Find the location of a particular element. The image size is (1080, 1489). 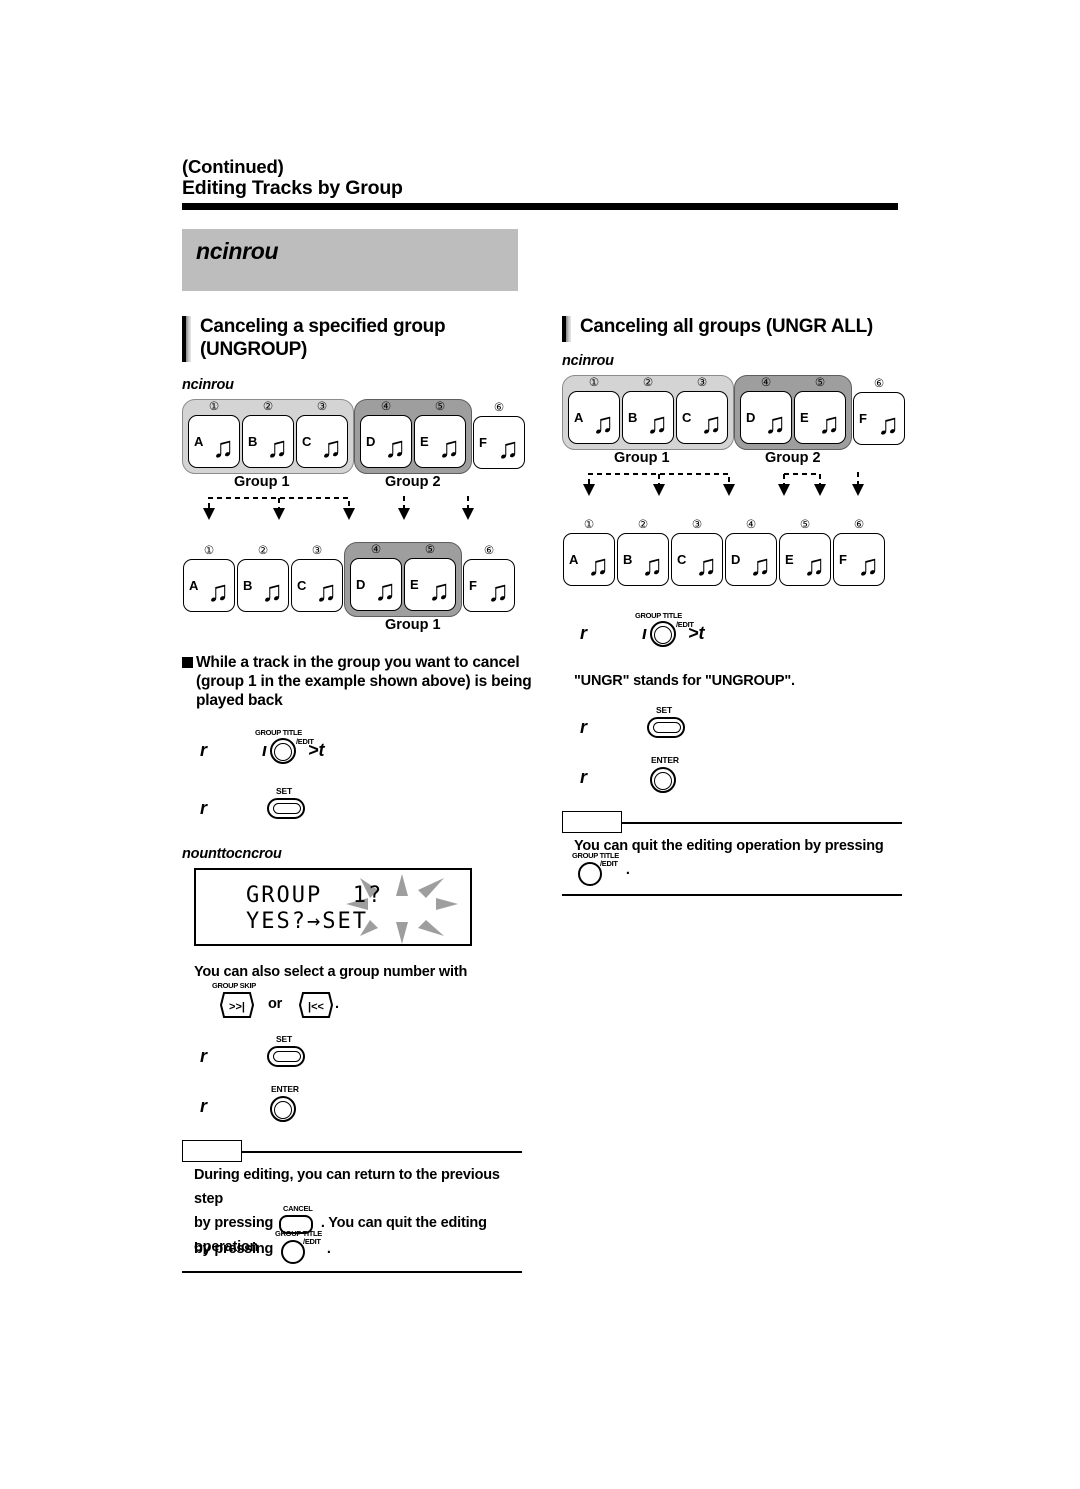

right-example-label: ncinrou is located at coordinates (588, 361).